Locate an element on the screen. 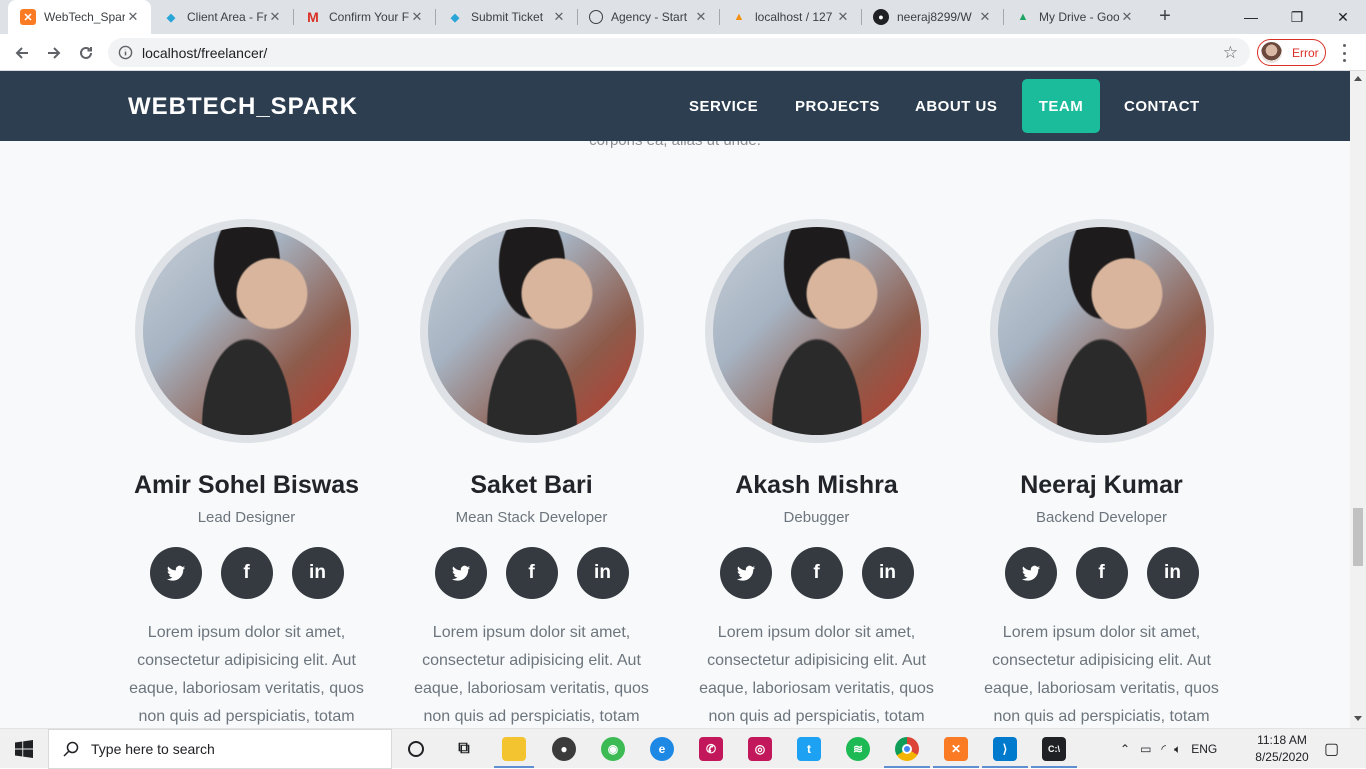 The width and height of the screenshot is (1366, 769). url-text: localhost/freelancer/ is located at coordinates (204, 53).